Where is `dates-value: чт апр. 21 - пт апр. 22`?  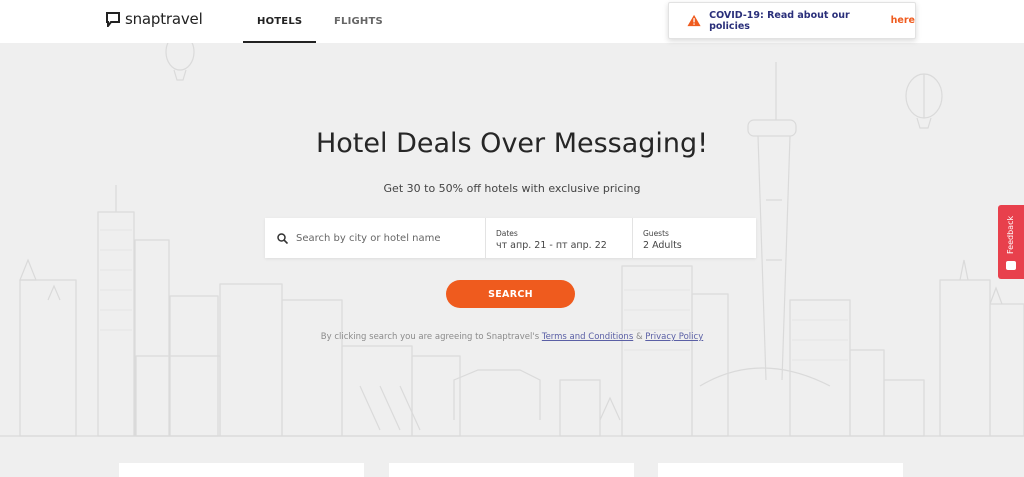
dates-value: чт апр. 21 - пт апр. 22 is located at coordinates (551, 245).